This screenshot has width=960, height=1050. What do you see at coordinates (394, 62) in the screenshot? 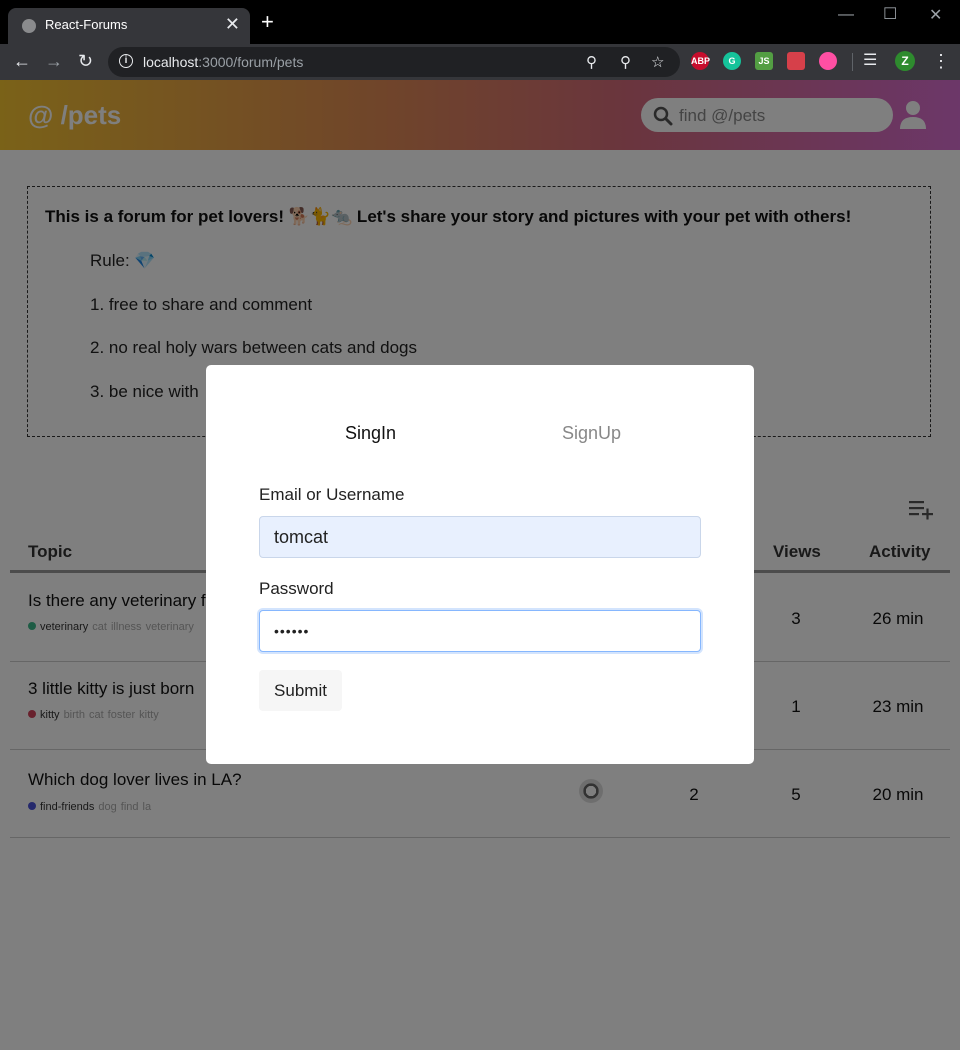
I see `address-bar: i localhost:3000/forum/pets ⚲ ⚲ ☆` at bounding box center [394, 62].